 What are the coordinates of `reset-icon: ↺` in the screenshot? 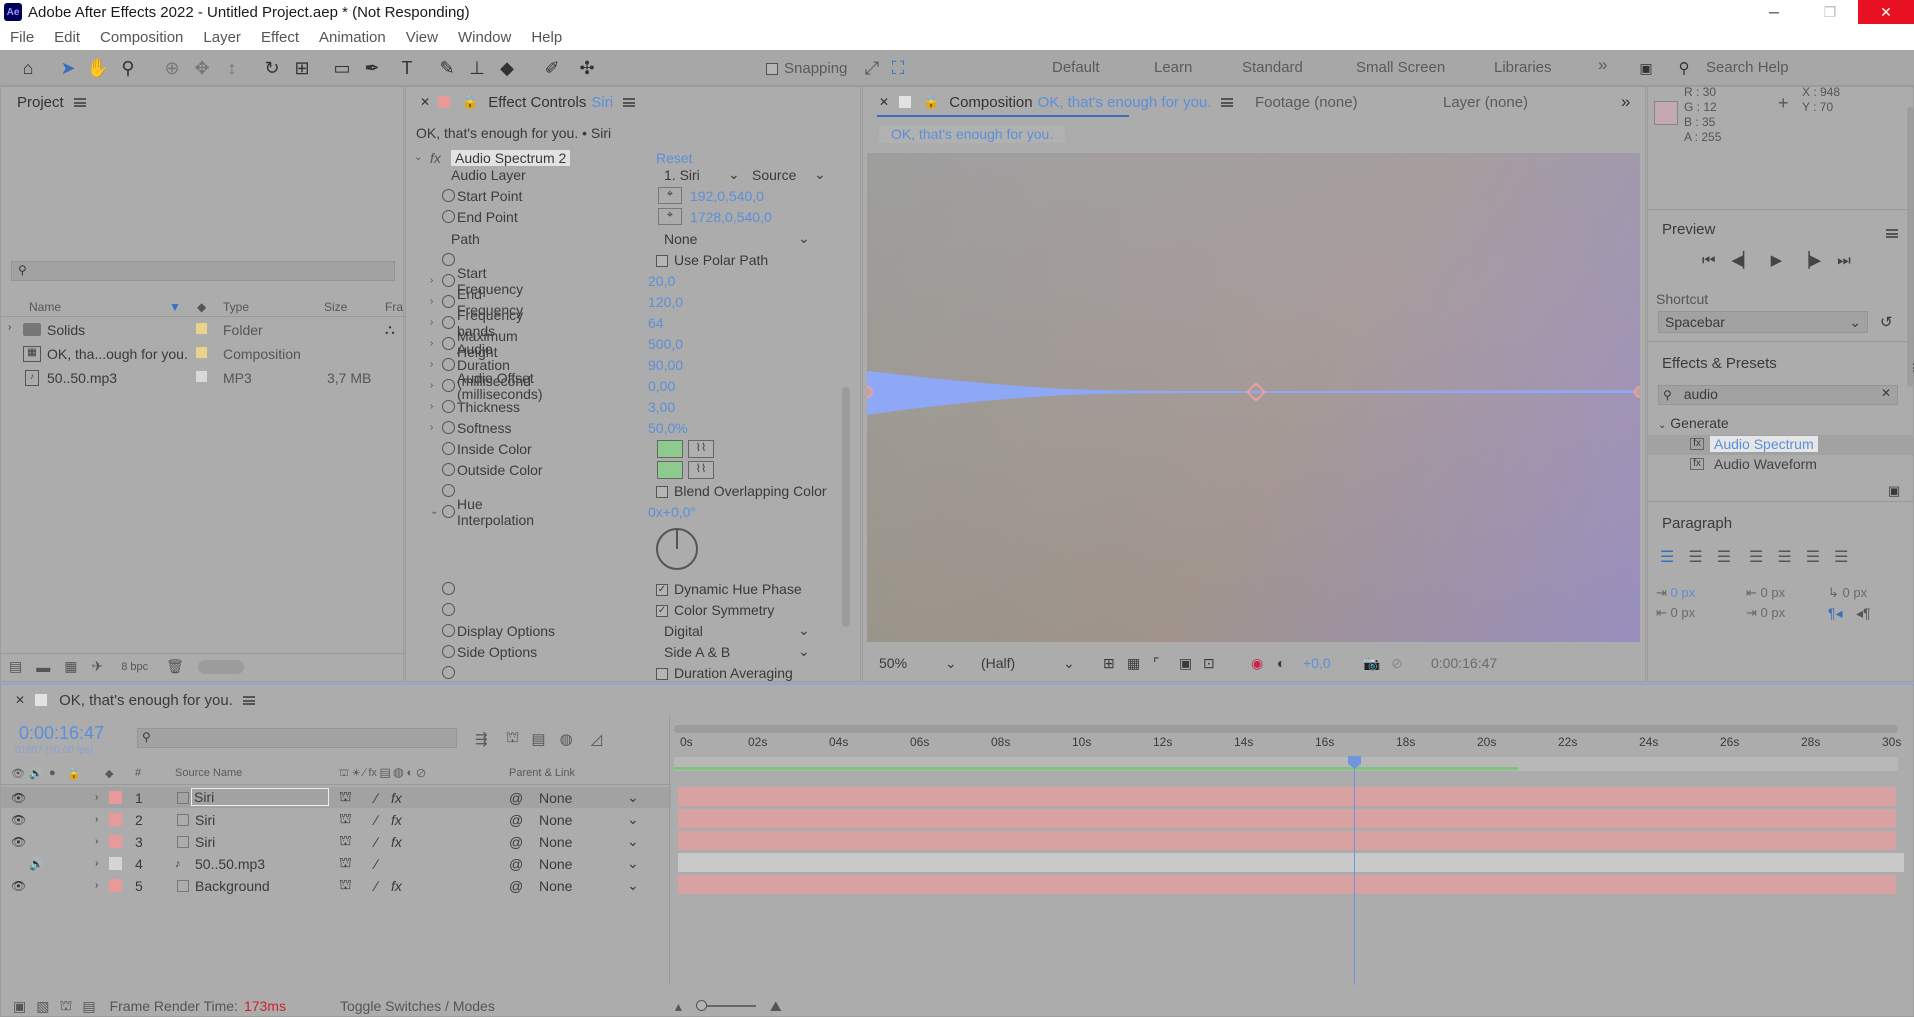 It's located at (1886, 322).